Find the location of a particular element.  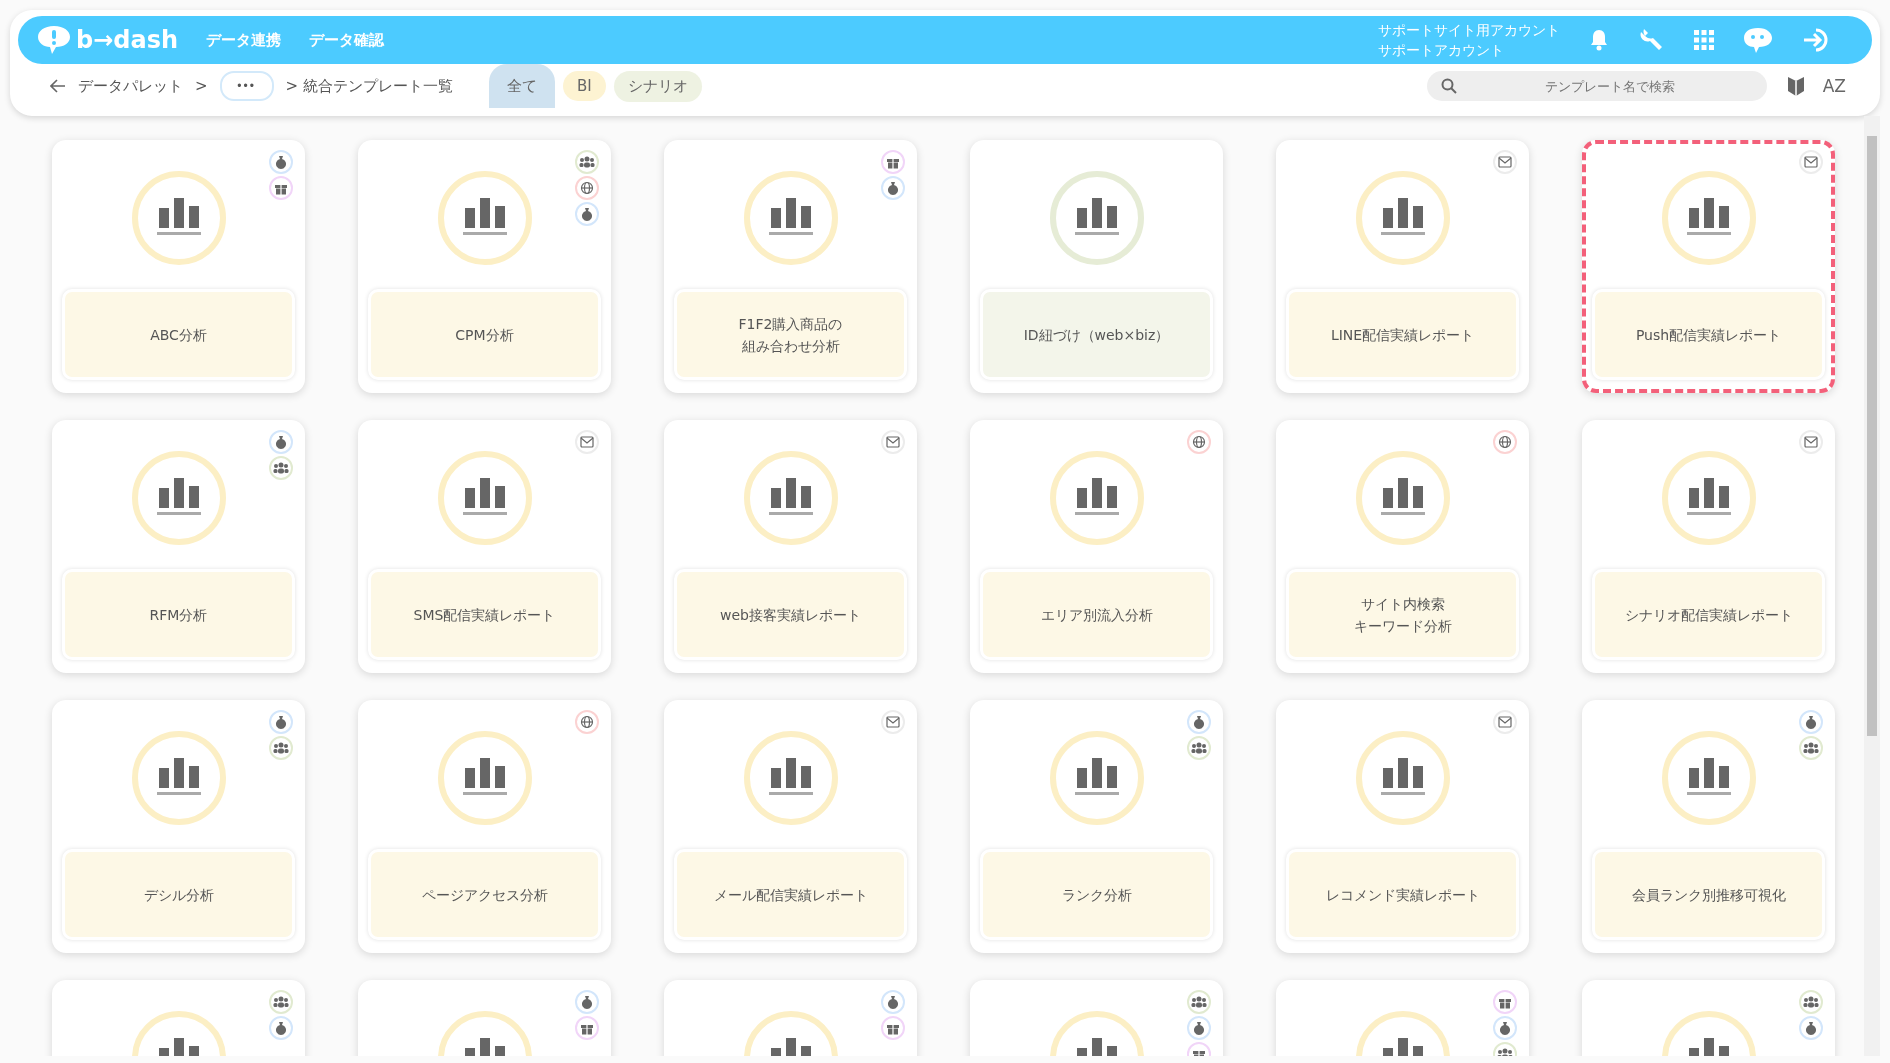

template-title: デシル分析 is located at coordinates (178, 894).